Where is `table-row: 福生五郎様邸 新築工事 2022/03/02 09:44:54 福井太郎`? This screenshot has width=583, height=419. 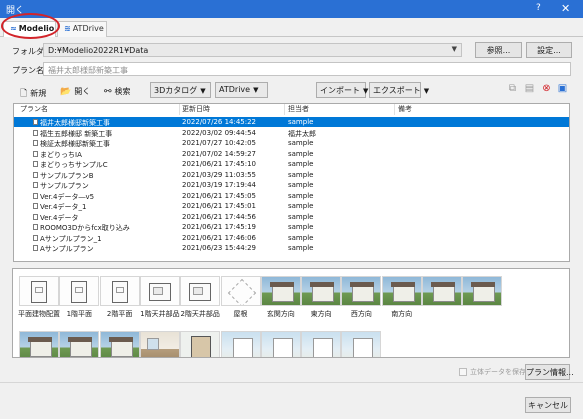 table-row: 福生五郎様邸 新築工事 2022/03/02 09:44:54 福井太郎 is located at coordinates (291, 133).